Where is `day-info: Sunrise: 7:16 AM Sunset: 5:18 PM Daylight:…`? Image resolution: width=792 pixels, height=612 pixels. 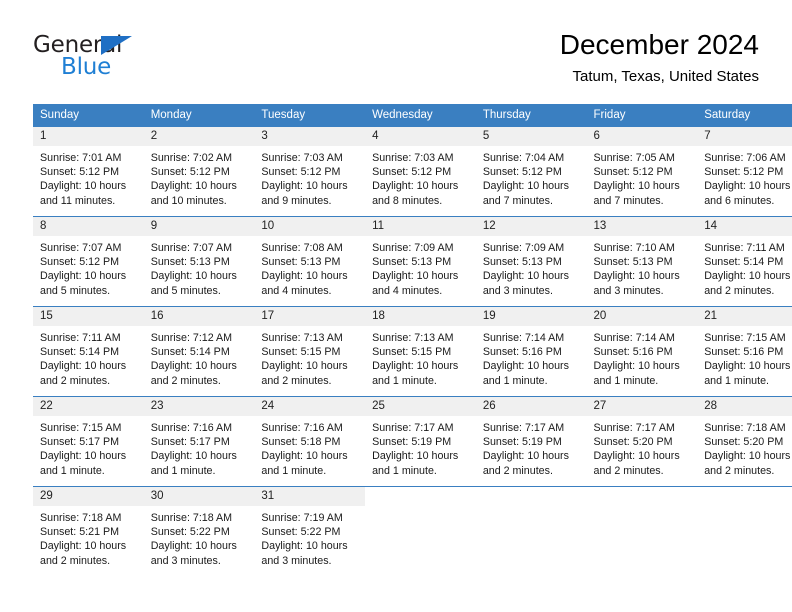
day-info: Sunrise: 7:16 AM Sunset: 5:18 PM Daylight:… is located at coordinates (309, 447).